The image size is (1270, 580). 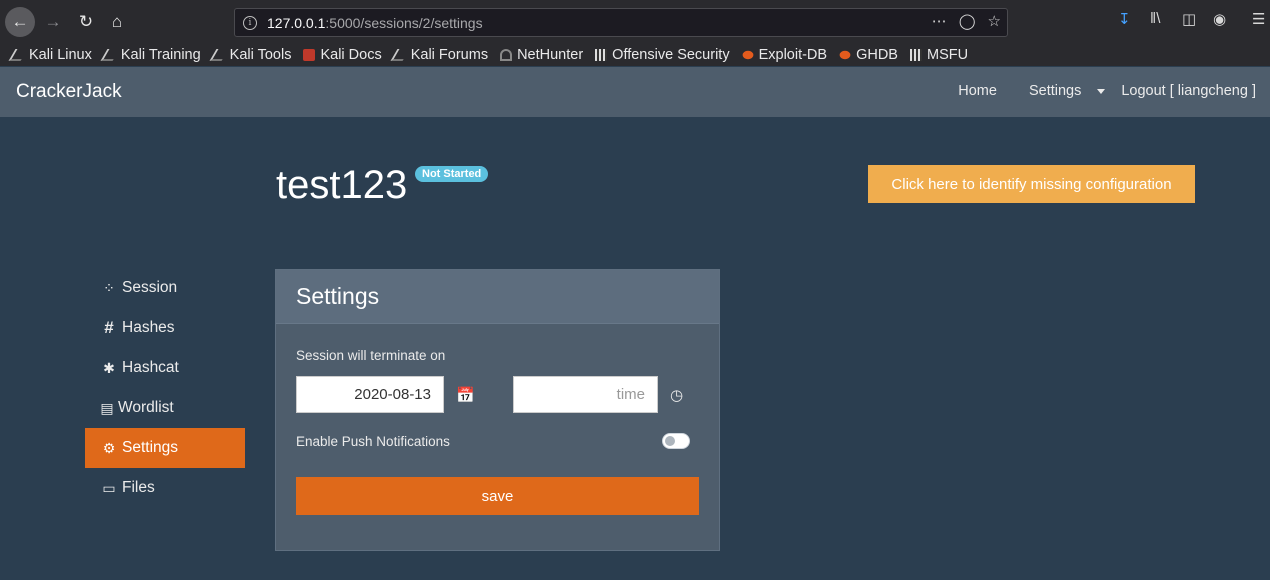 I want to click on nav-settings-dropdown: Settings, so click(x=1059, y=91).